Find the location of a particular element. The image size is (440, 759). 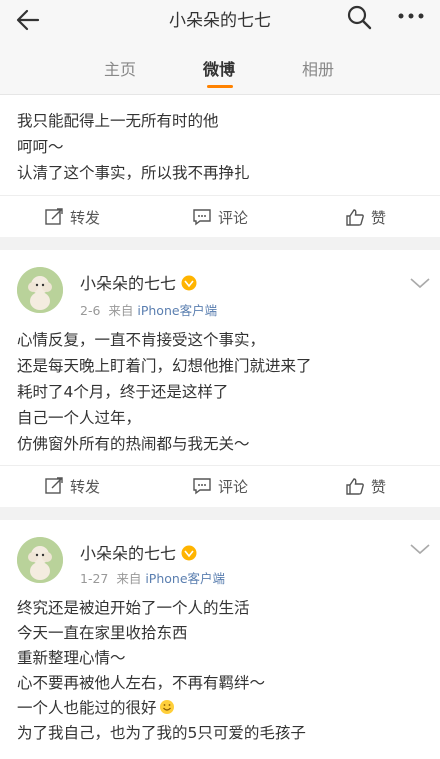

post-meta: 1-27 来自 iPhone客户端 is located at coordinates (152, 577).